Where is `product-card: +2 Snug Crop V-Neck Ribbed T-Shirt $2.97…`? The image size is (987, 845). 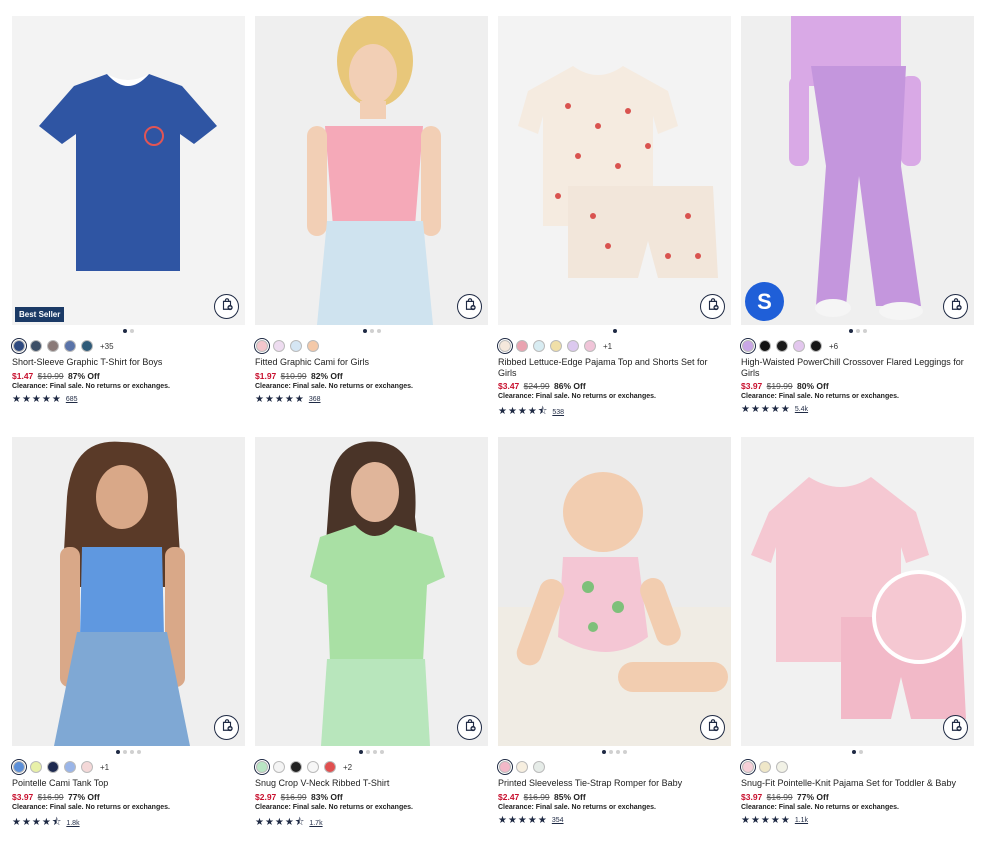 product-card: +2 Snug Crop V-Neck Ribbed T-Shirt $2.97… is located at coordinates (371, 641).